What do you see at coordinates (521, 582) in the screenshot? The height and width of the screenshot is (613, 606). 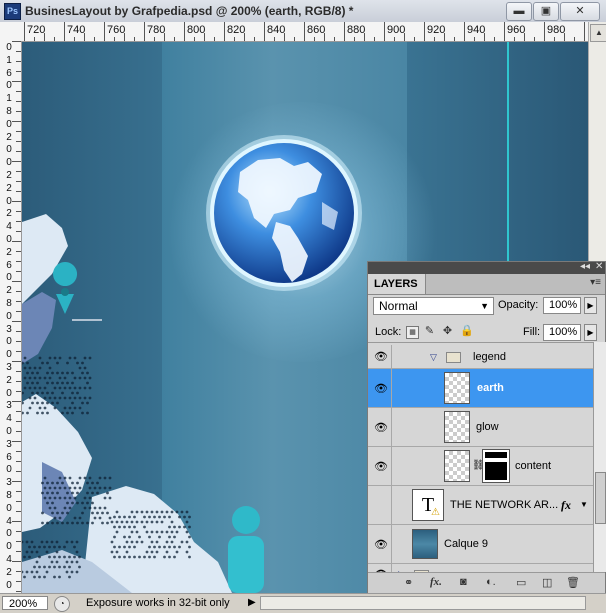 I see `folder-icon: ▭` at bounding box center [521, 582].